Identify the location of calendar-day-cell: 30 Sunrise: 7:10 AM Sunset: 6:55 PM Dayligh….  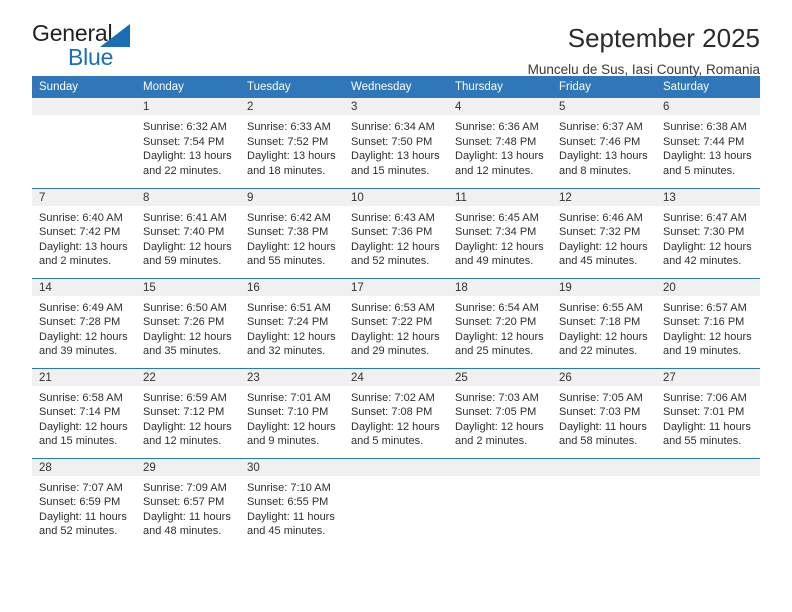
(292, 502).